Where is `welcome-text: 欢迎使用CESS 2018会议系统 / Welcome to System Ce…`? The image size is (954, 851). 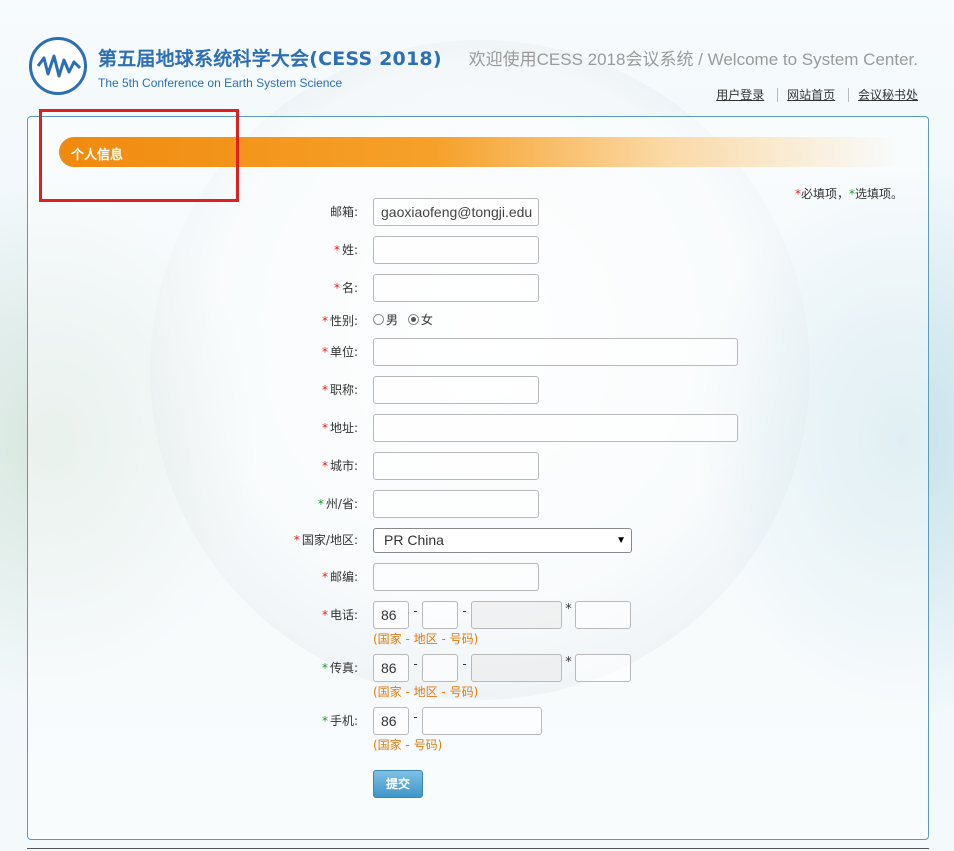
welcome-text: 欢迎使用CESS 2018会议系统 / Welcome to System Ce… is located at coordinates (693, 59).